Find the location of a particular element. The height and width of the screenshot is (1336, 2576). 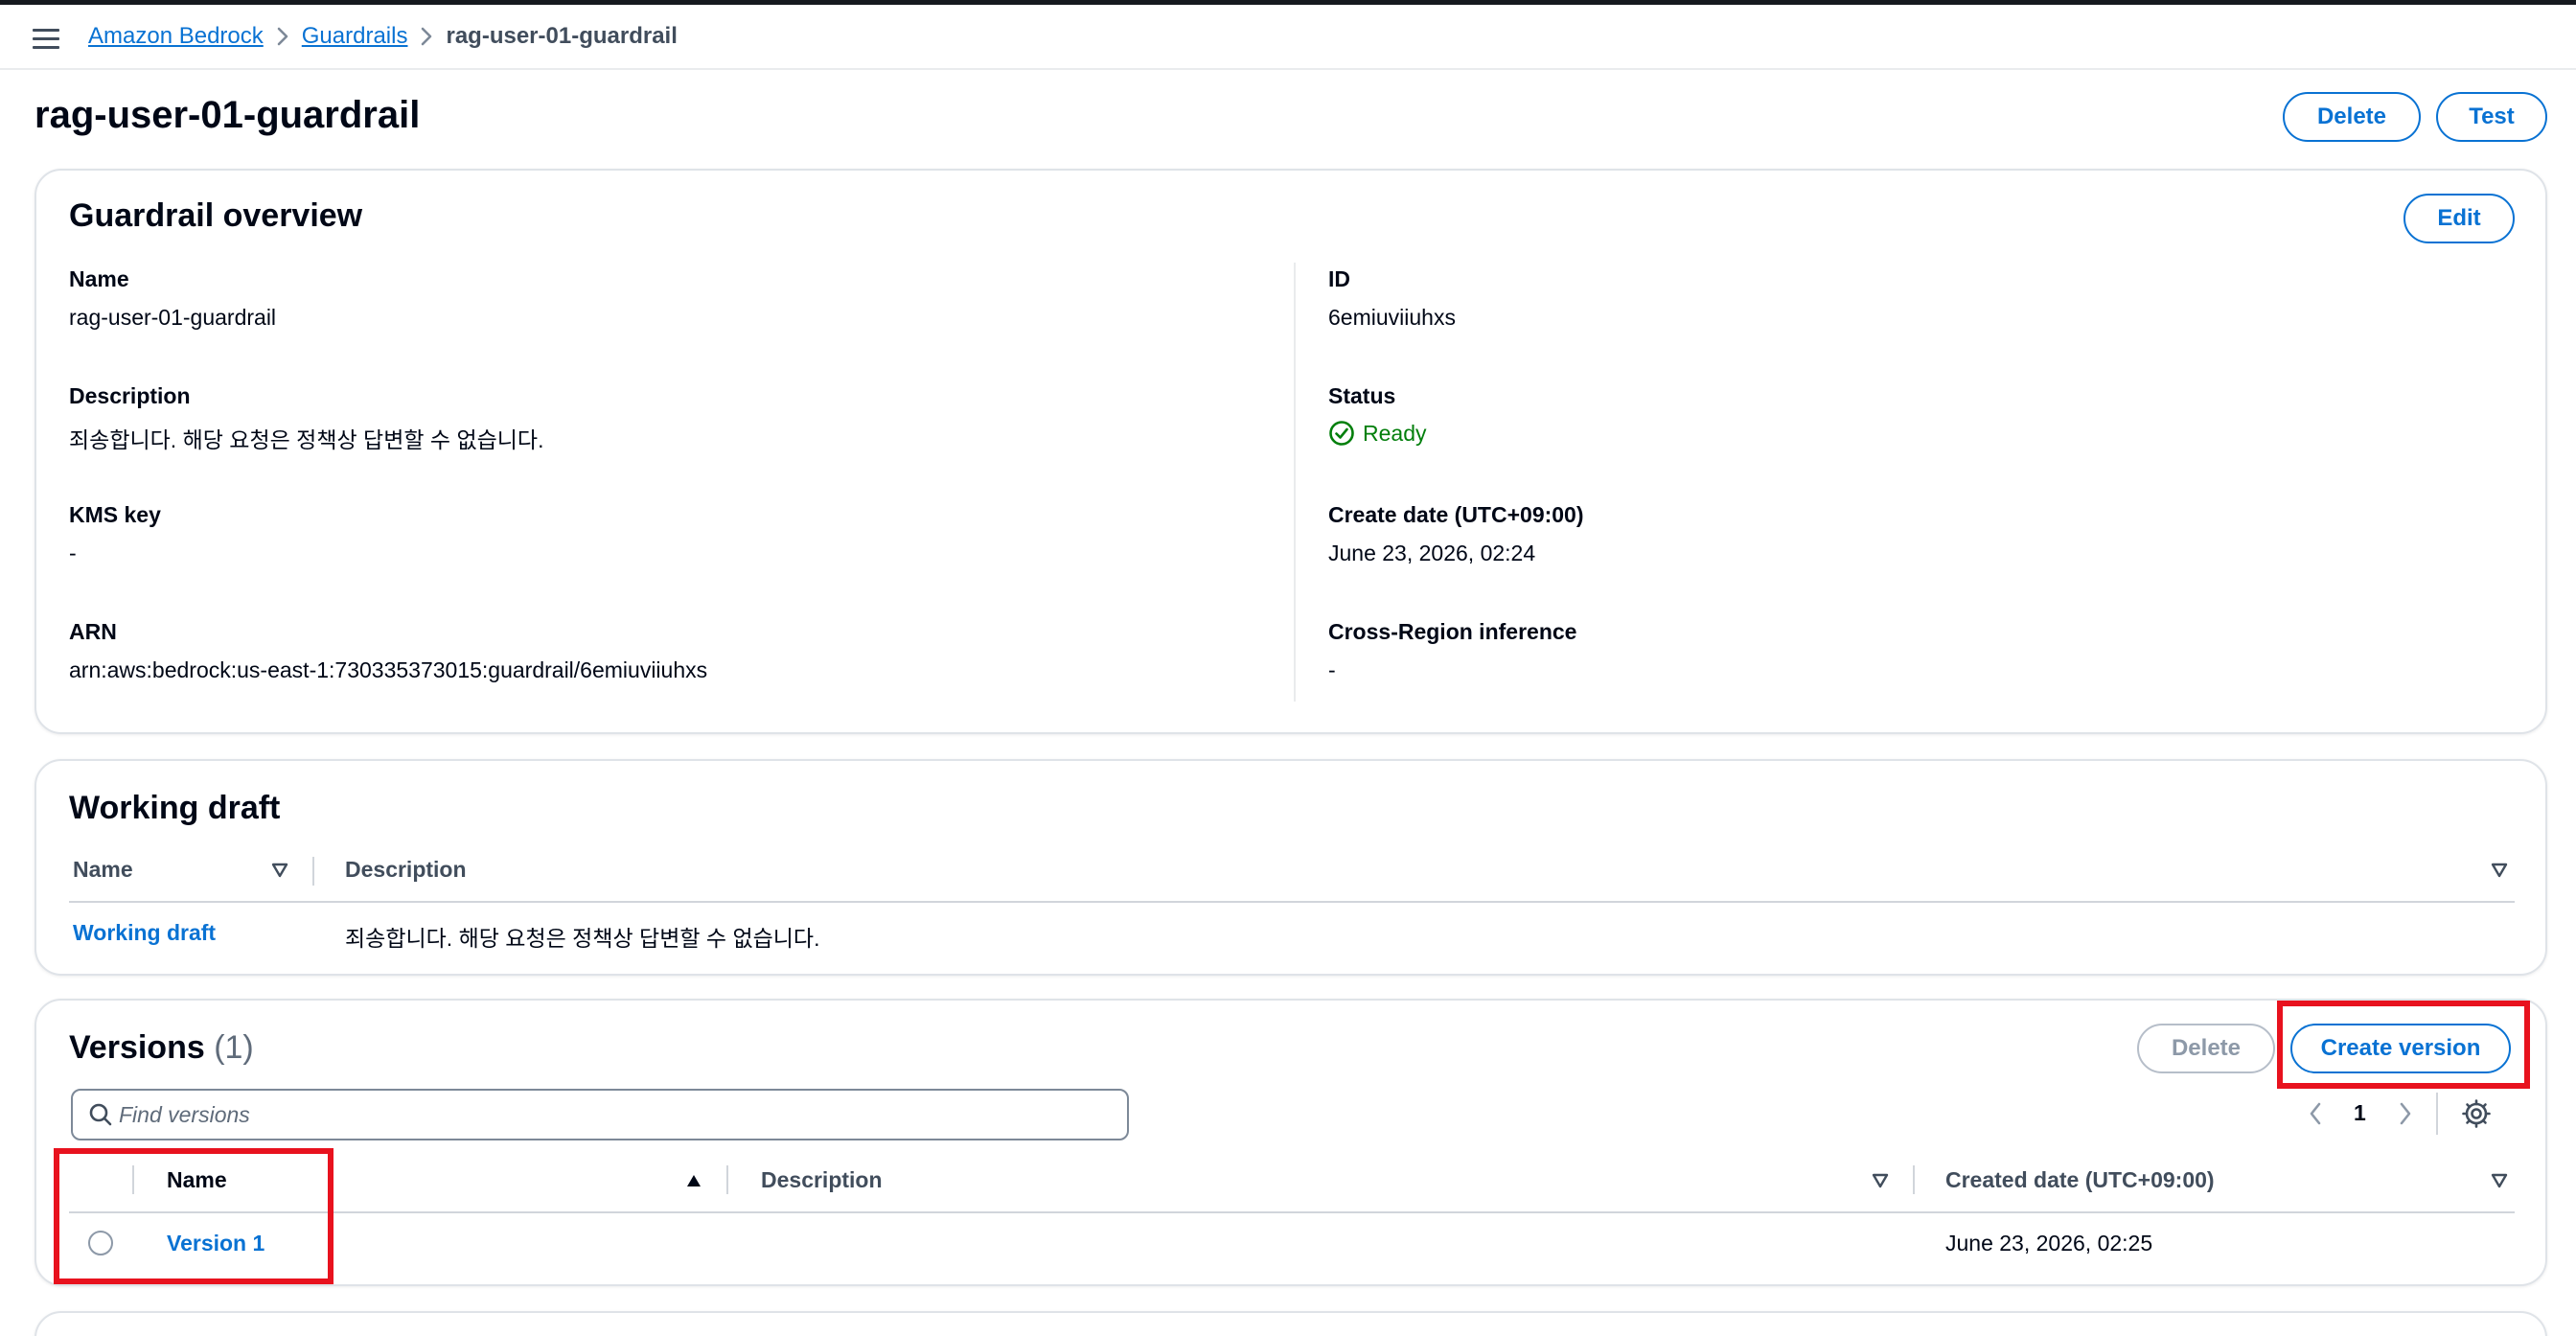

name-value: rag-user-01-guardrail is located at coordinates (173, 317).